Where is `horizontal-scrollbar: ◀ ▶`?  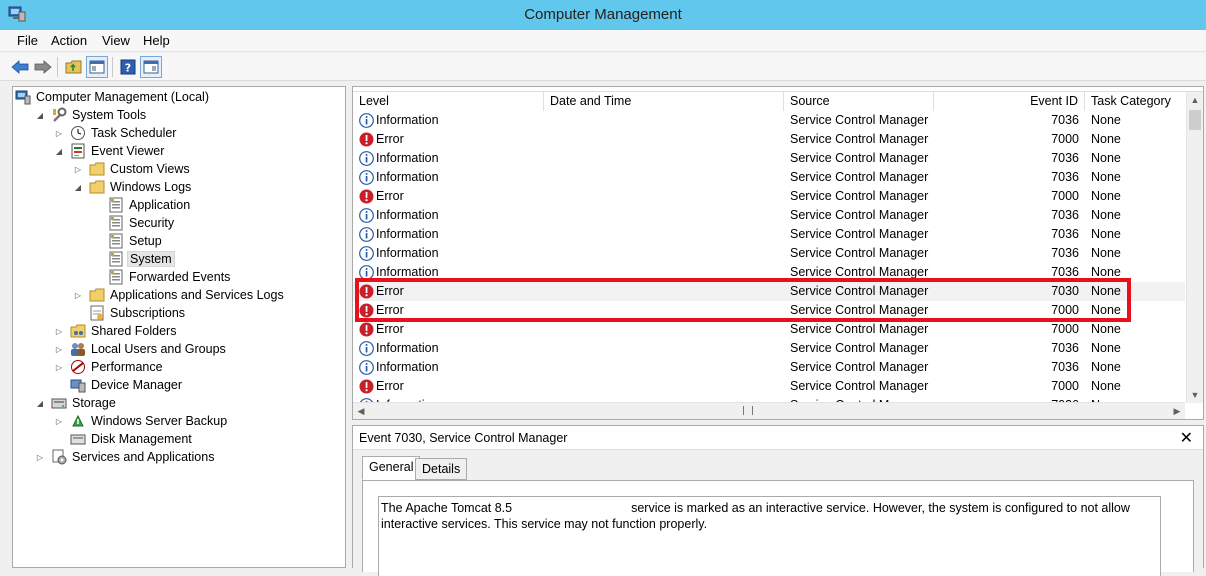
horizontal-scrollbar: ◀ ▶ is located at coordinates (769, 410).